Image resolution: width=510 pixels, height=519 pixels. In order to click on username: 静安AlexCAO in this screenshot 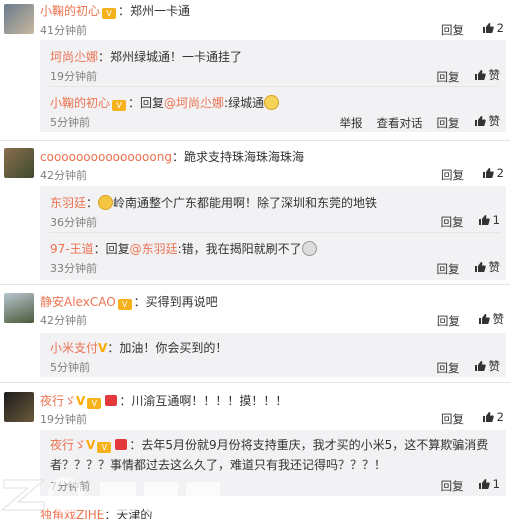, I will do `click(78, 302)`.